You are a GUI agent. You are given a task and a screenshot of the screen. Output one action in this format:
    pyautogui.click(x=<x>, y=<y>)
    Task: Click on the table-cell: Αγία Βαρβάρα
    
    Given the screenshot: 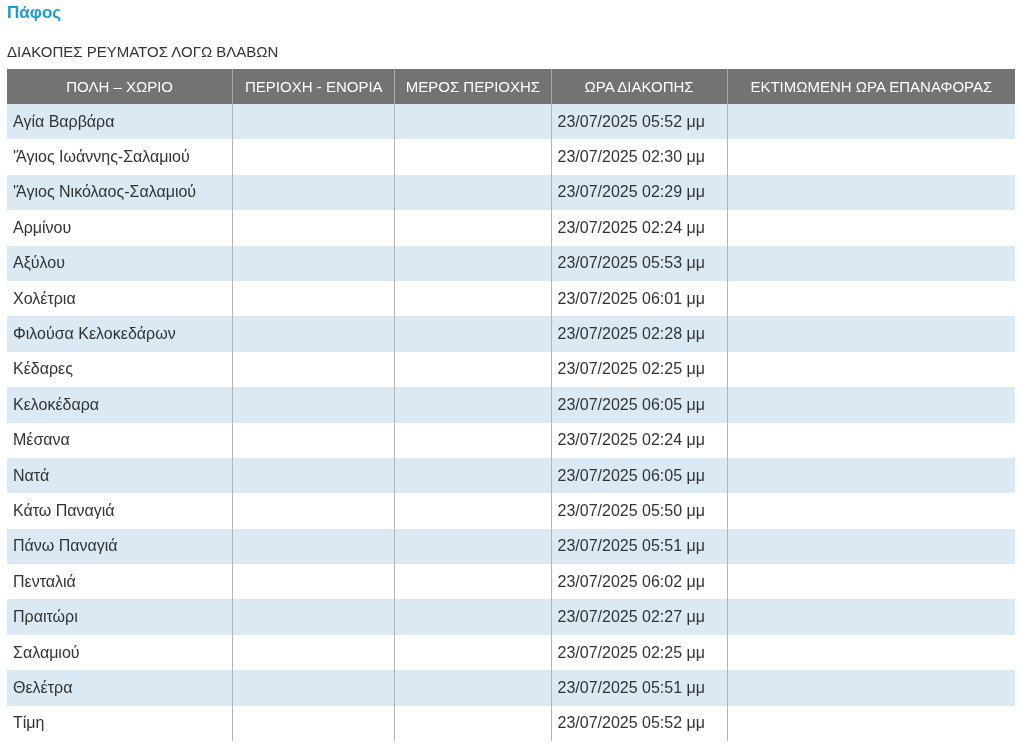 What is the action you would take?
    pyautogui.click(x=120, y=122)
    